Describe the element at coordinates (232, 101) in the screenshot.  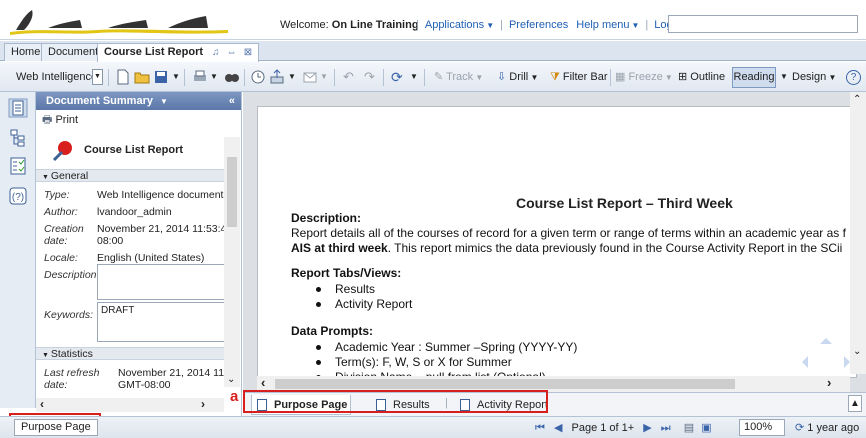
I see `collapse-panel-icon: «` at that location.